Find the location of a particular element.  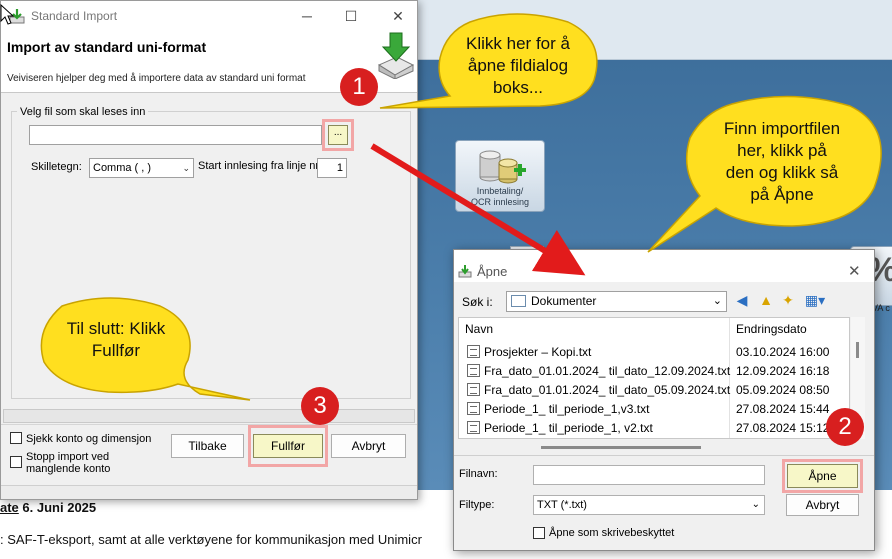

step-3-badge: 3 is located at coordinates (320, 406).